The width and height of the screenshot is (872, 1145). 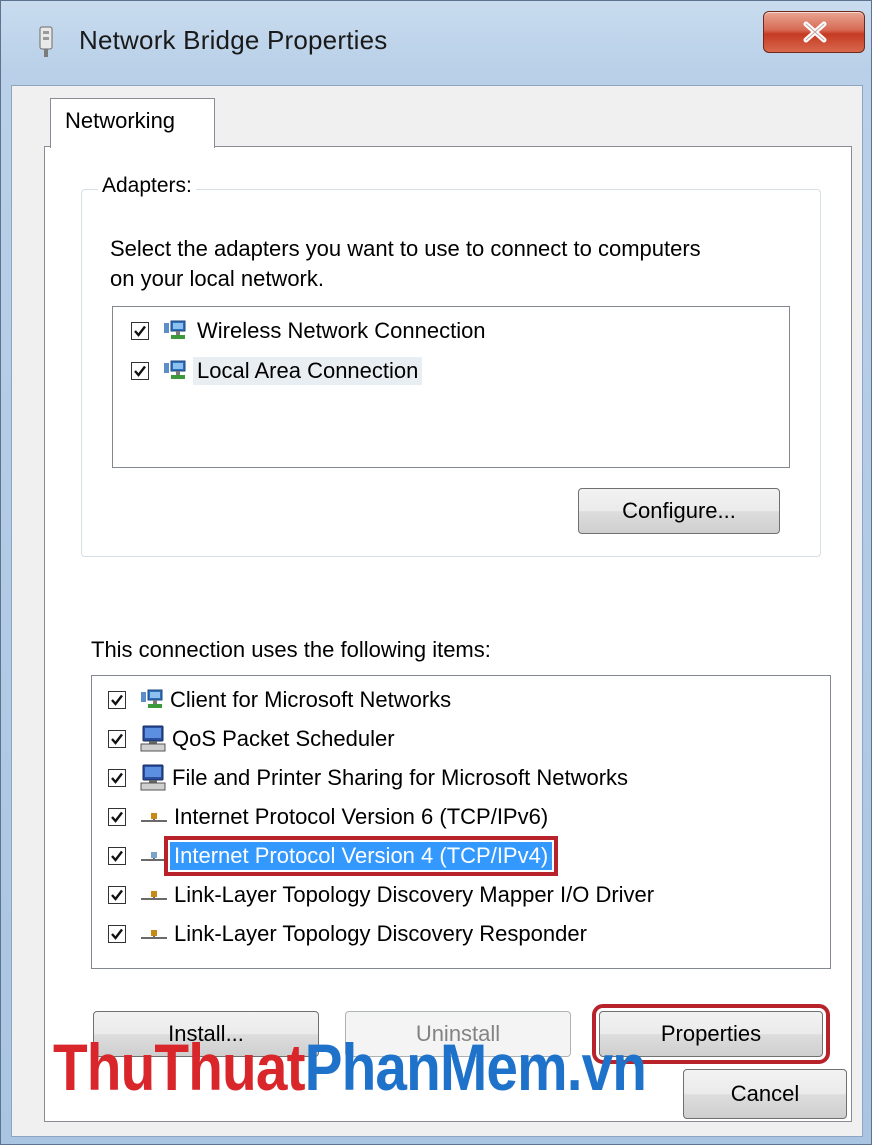 What do you see at coordinates (46, 41) in the screenshot?
I see `network-bridge-icon` at bounding box center [46, 41].